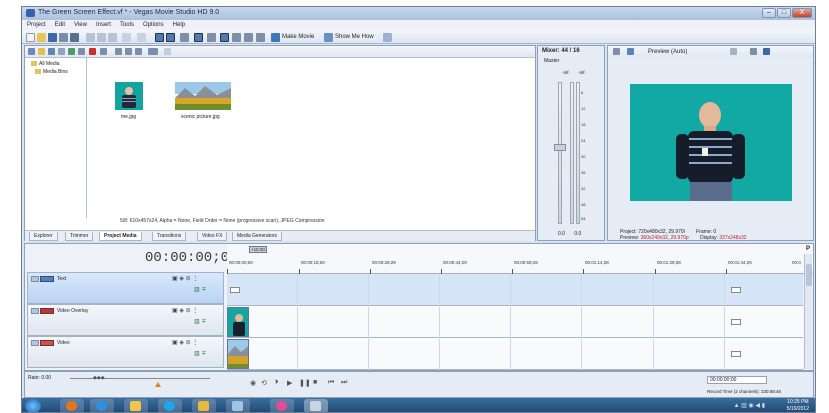  I want to click on menu-view: View, so click(80, 25).